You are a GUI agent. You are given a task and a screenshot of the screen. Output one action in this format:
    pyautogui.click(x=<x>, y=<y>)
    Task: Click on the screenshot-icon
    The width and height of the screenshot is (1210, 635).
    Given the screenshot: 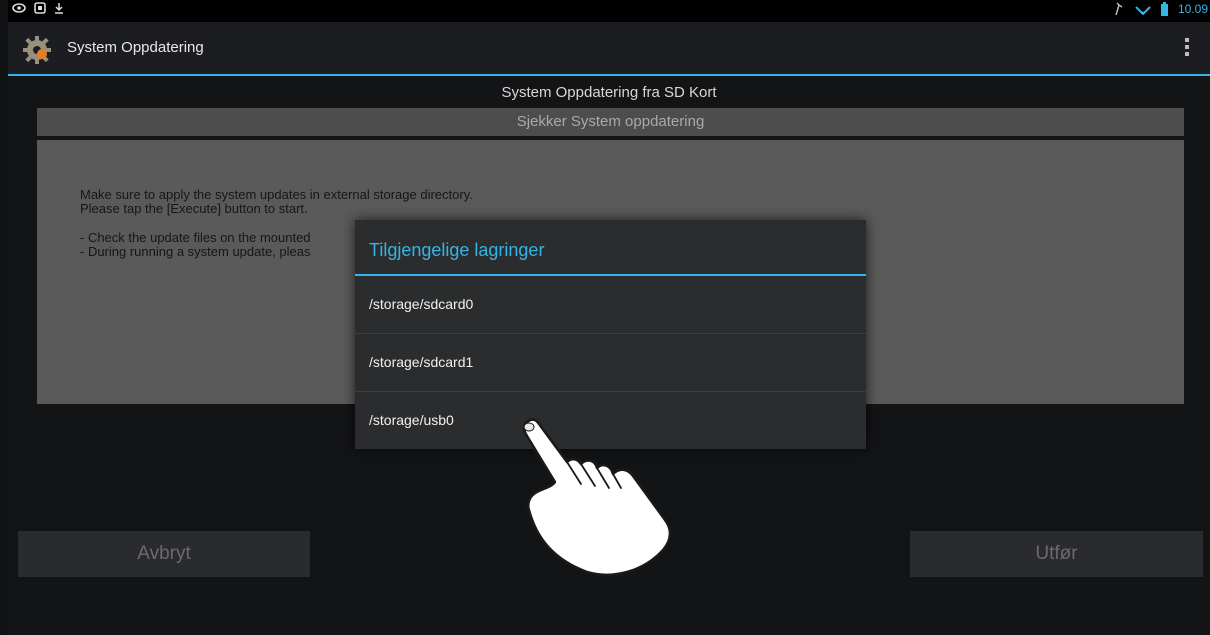 What is the action you would take?
    pyautogui.click(x=40, y=8)
    